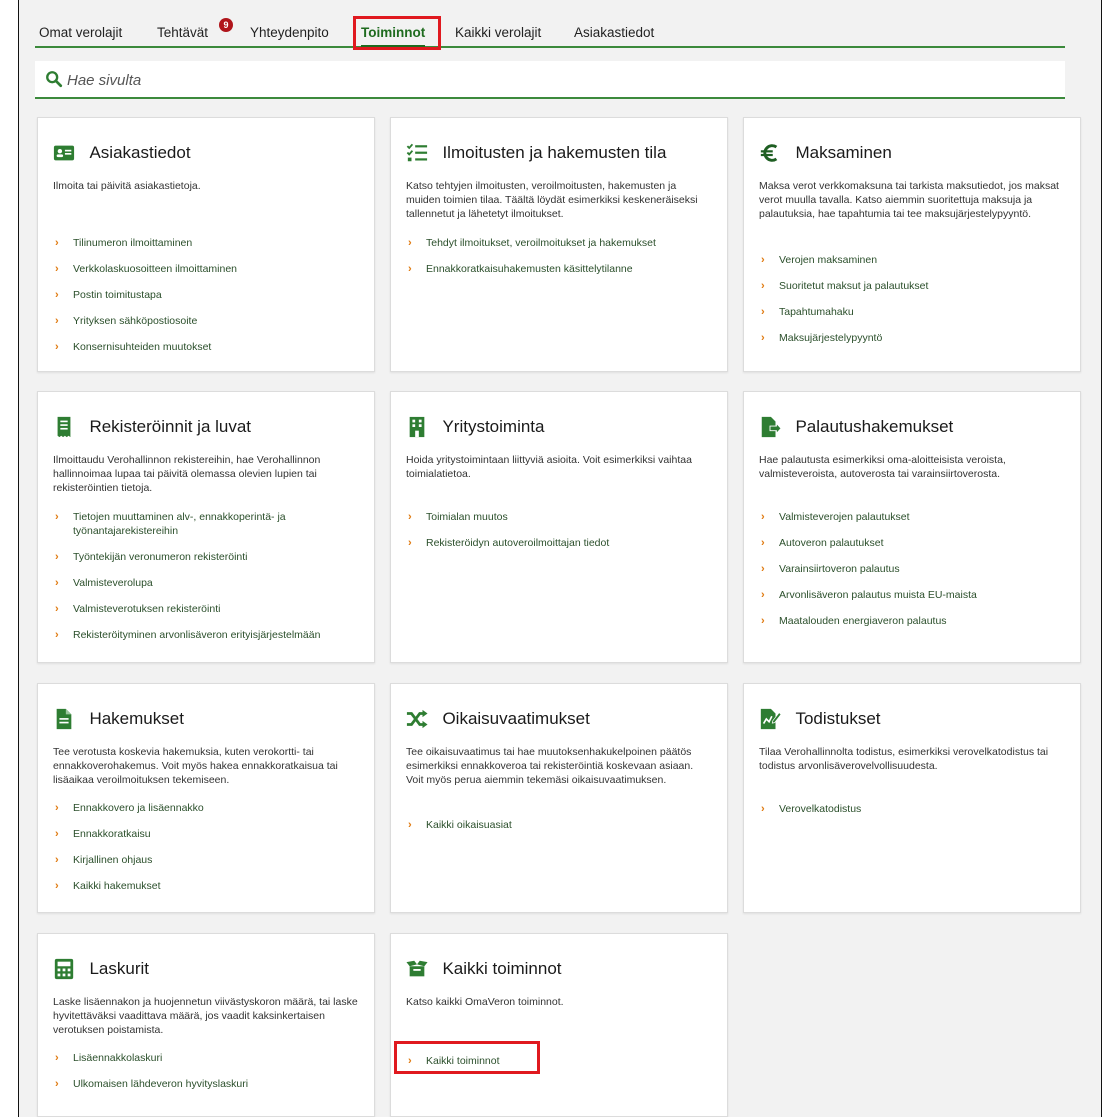 The image size is (1107, 1117). I want to click on card-header: Todistukset, so click(820, 721).